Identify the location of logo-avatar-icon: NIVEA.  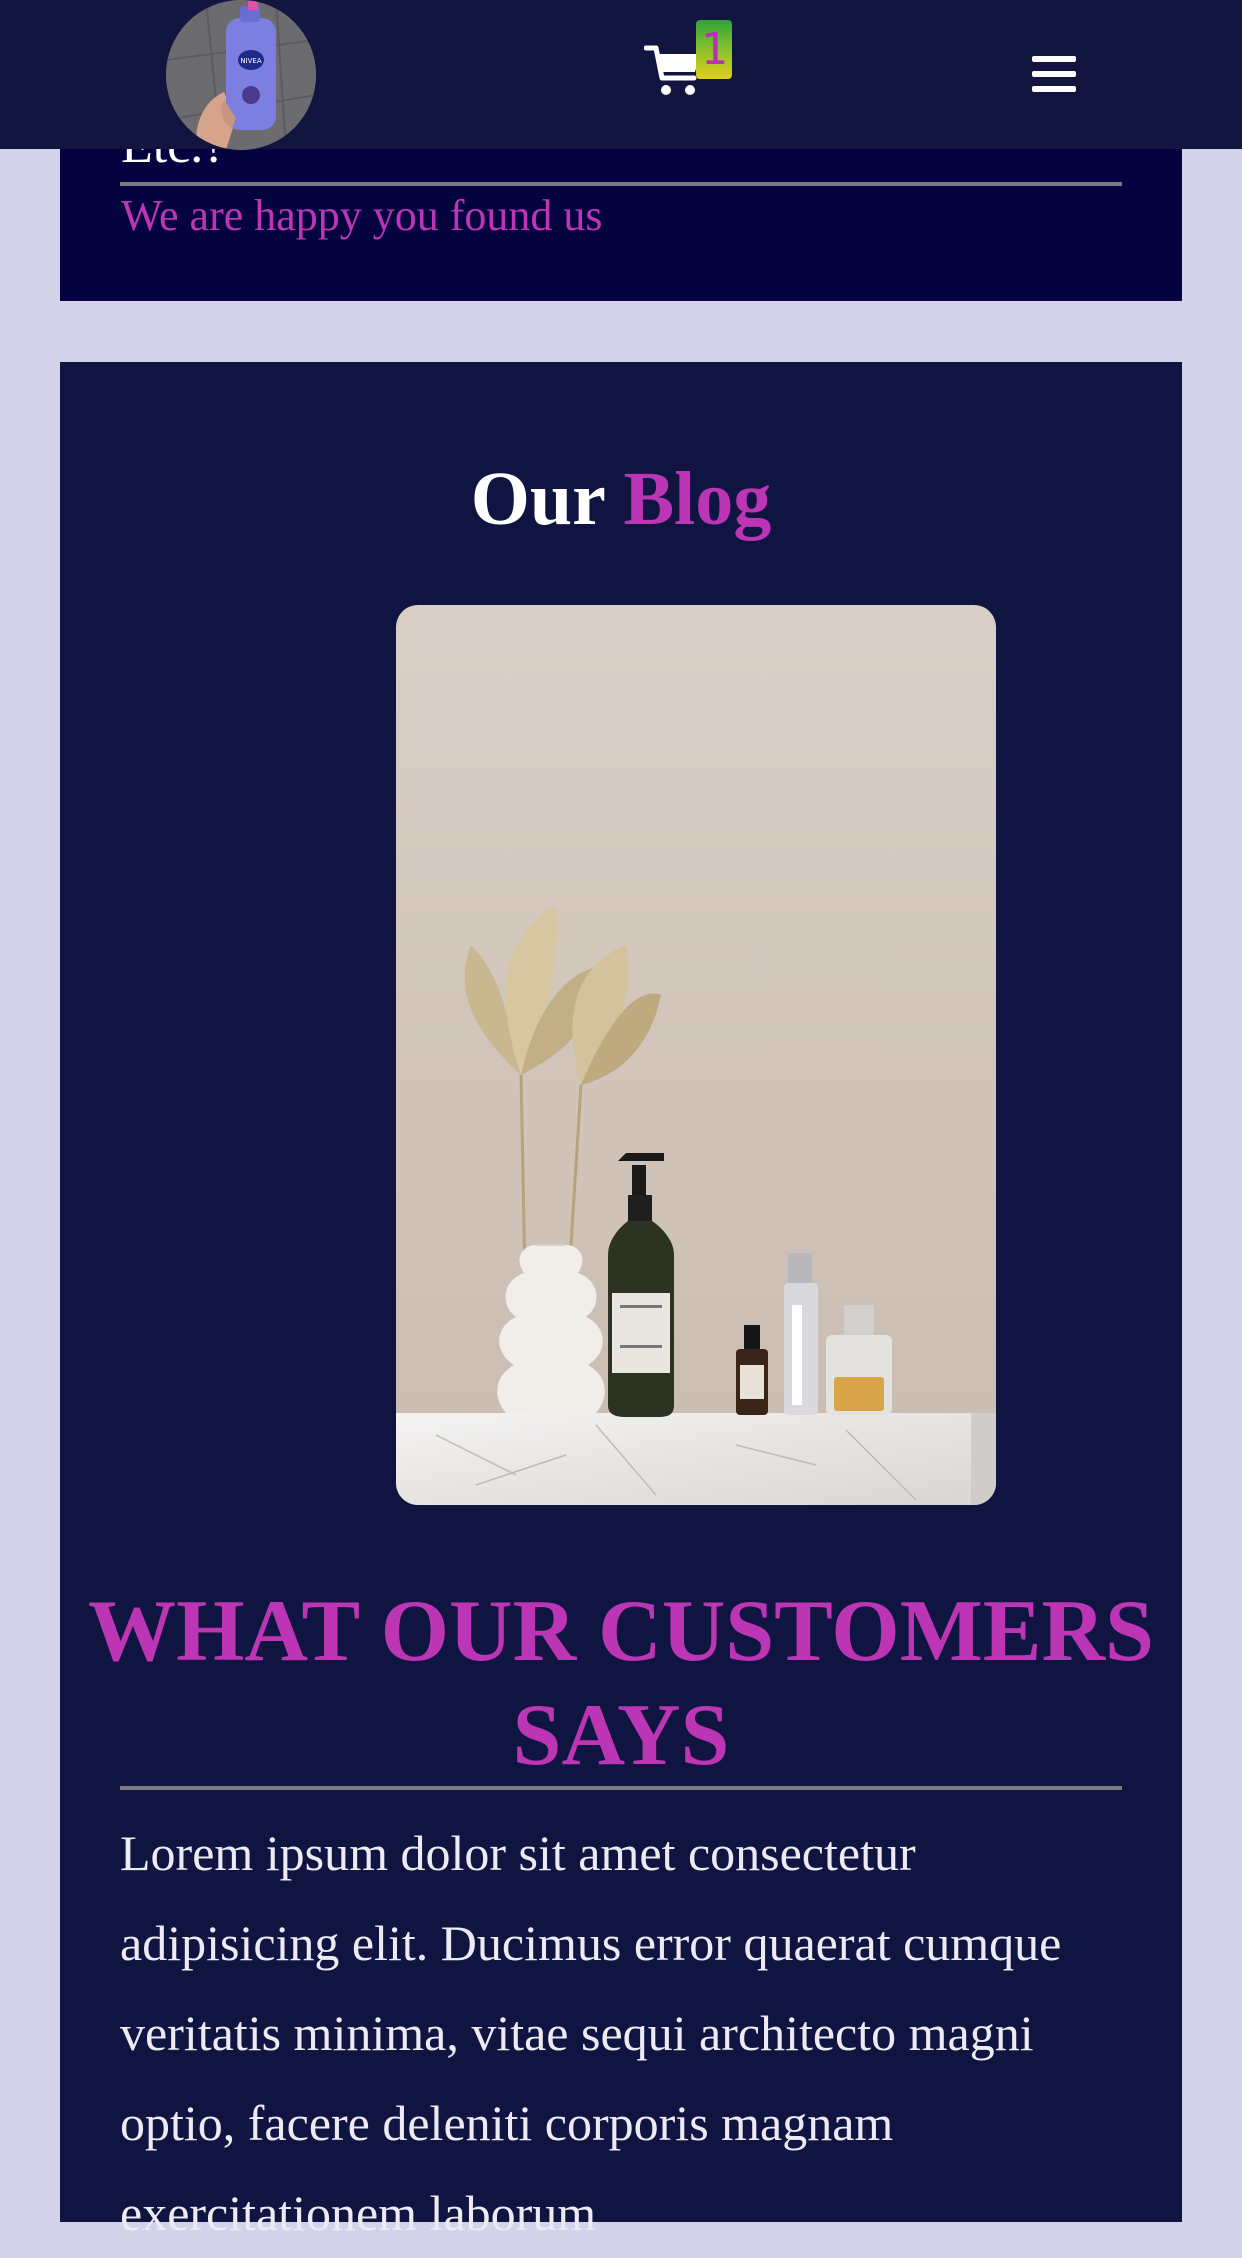
(241, 75).